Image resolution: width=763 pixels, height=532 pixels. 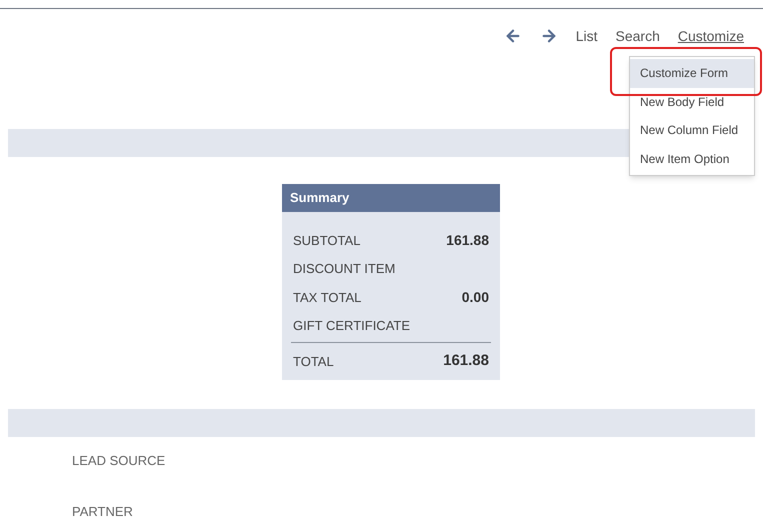 I want to click on total-label: TOTAL, so click(x=313, y=361).